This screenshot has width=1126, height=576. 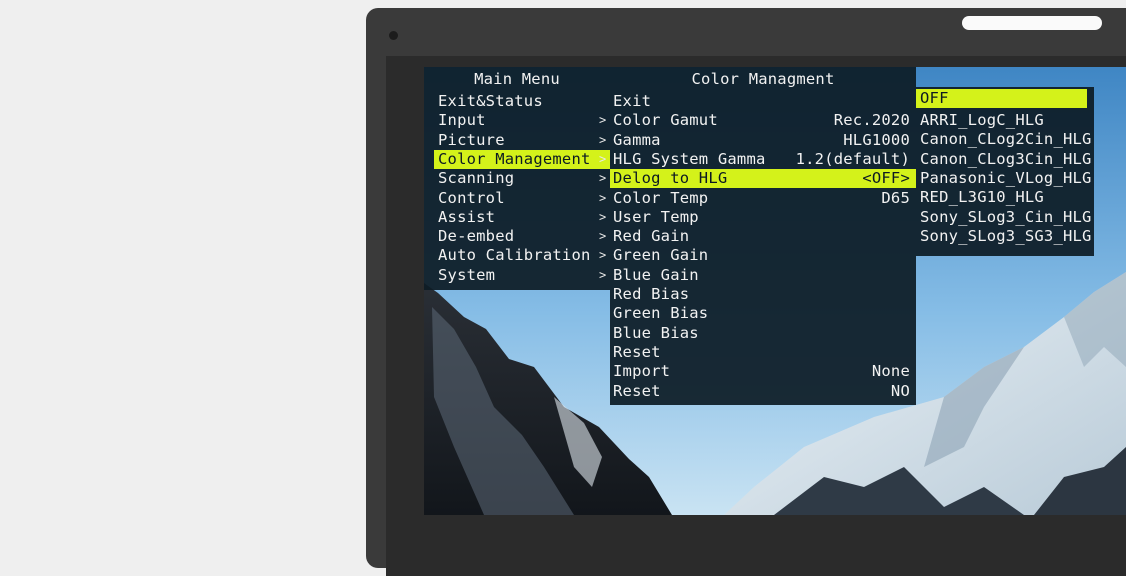 I want to click on color-menu-item-label: Blue Bias, so click(x=656, y=332).